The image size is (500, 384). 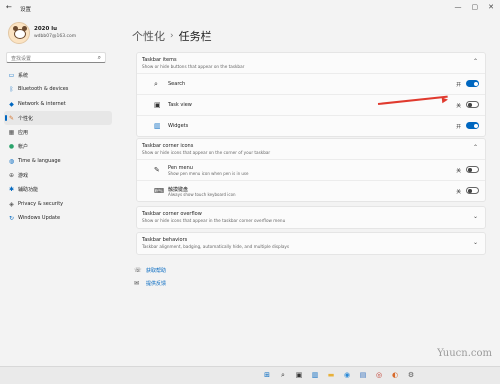 What do you see at coordinates (42, 103) in the screenshot?
I see `sidebar-item-label: Network & internet` at bounding box center [42, 103].